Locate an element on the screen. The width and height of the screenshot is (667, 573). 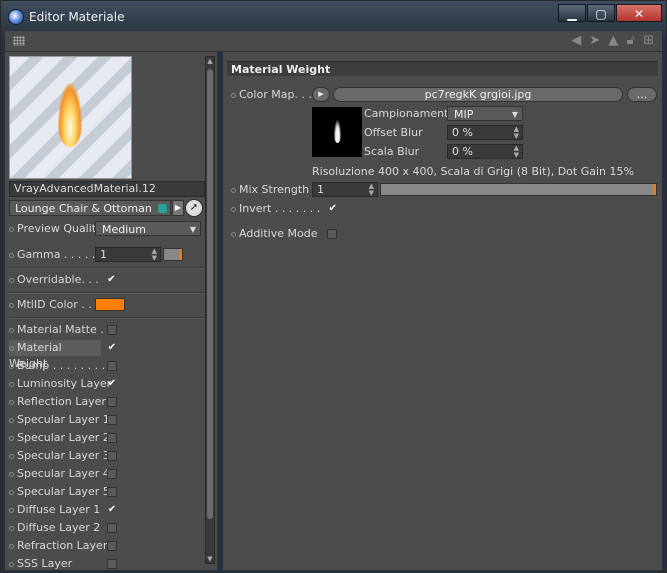
scrollbar-thumb is located at coordinates (210, 294).